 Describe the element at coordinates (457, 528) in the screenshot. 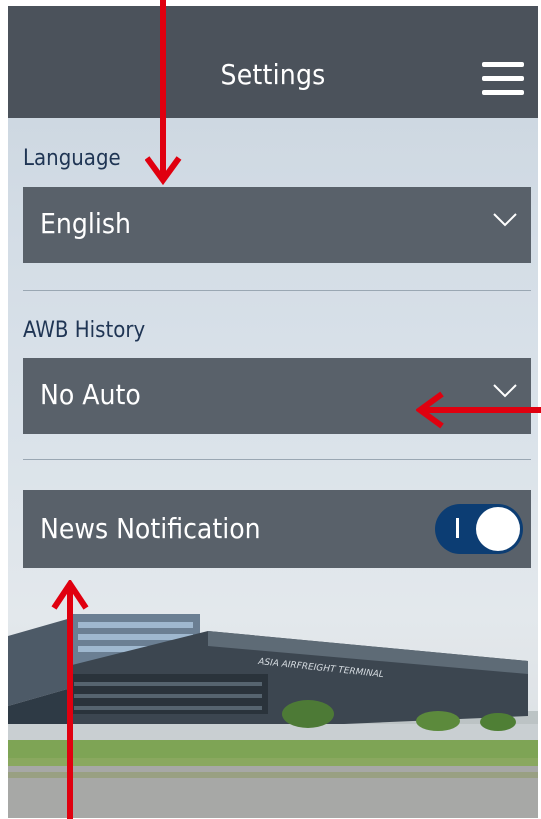

I see `toggle-on-indicator` at that location.